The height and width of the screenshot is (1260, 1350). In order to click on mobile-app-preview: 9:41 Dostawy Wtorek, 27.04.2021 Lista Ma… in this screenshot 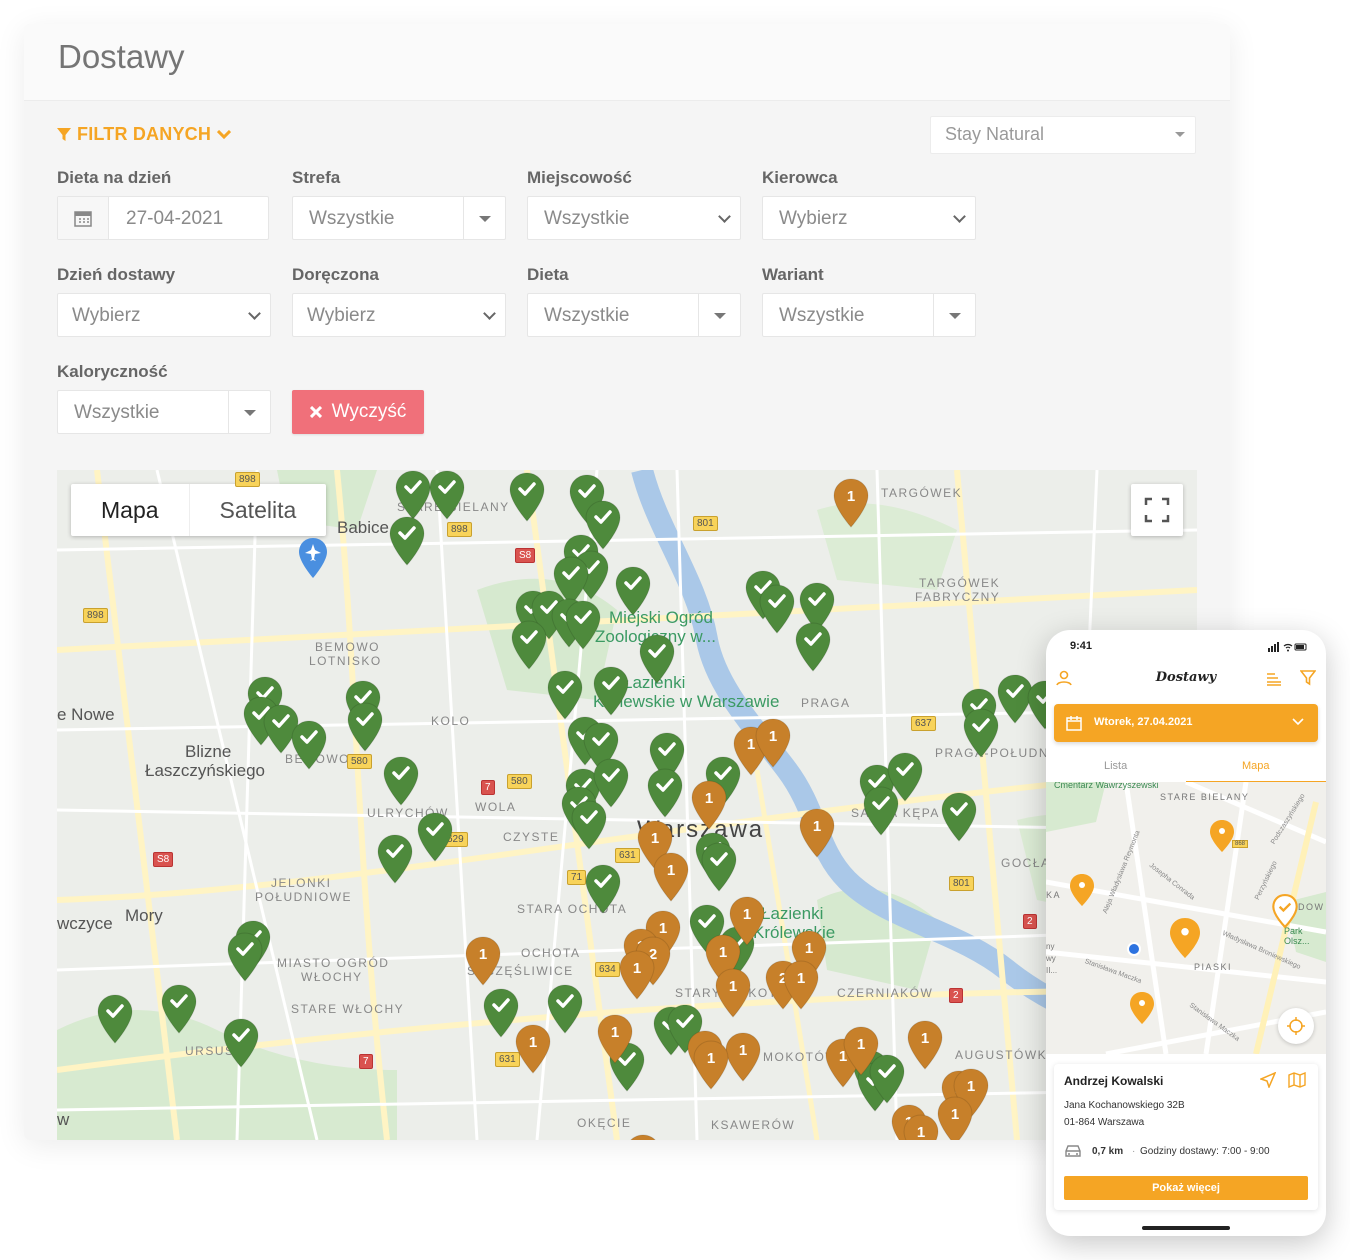, I will do `click(1186, 933)`.